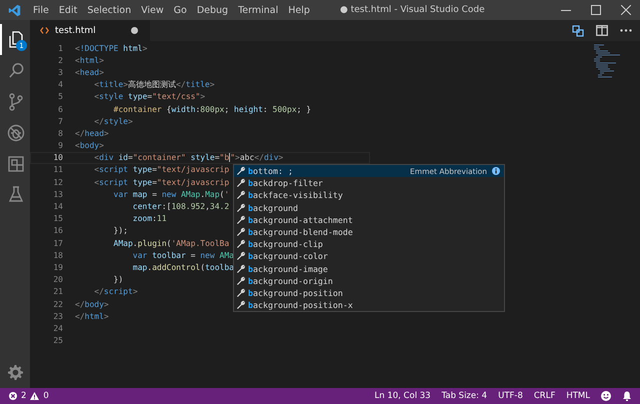 The width and height of the screenshot is (640, 404). I want to click on code-brackets-icon, so click(44, 30).